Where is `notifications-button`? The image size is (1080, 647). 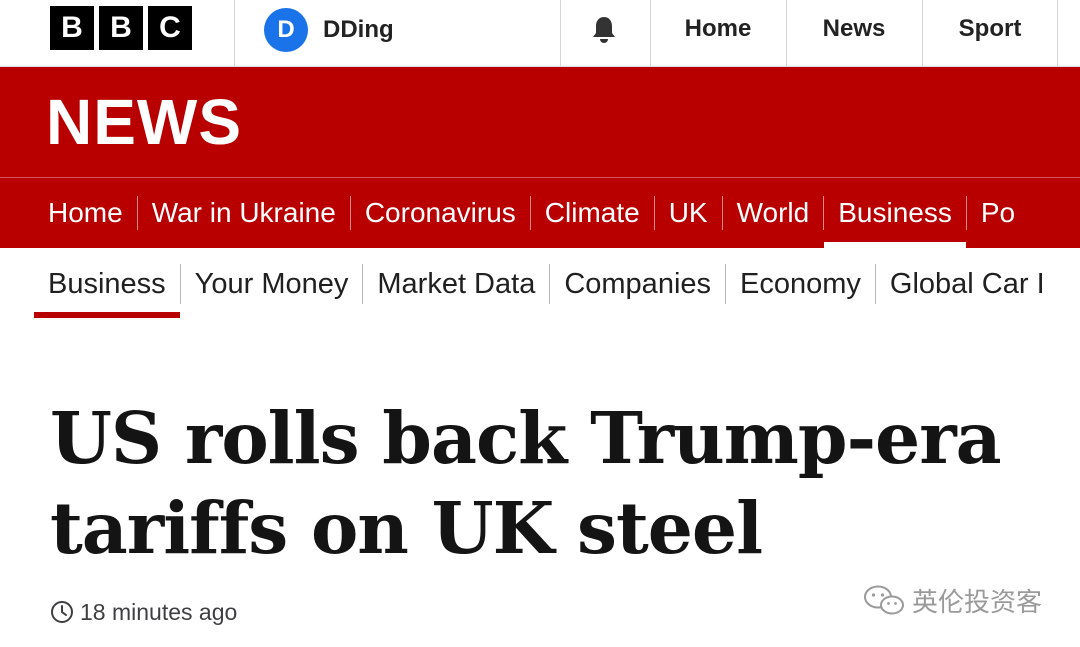
notifications-button is located at coordinates (604, 30).